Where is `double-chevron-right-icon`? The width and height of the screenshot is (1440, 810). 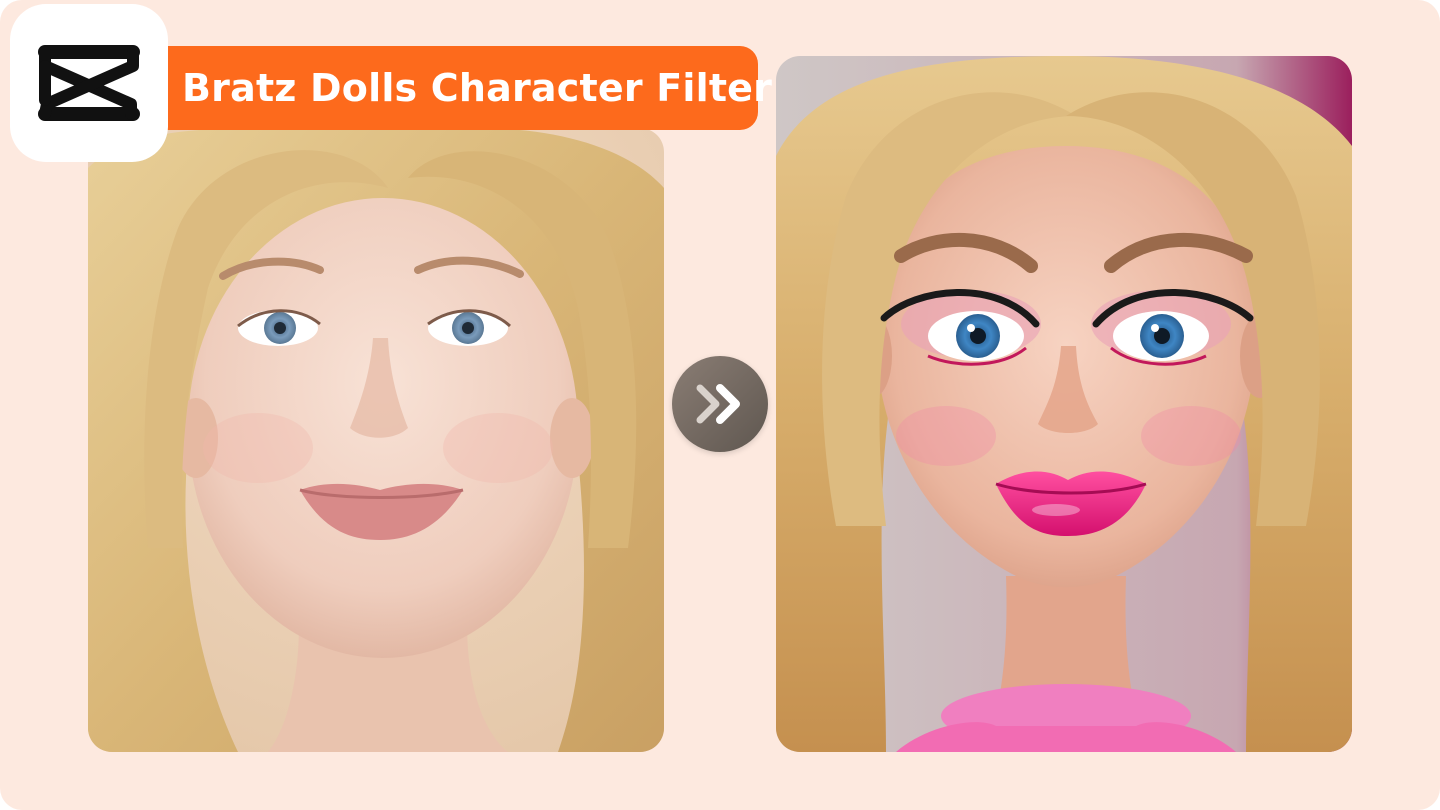 double-chevron-right-icon is located at coordinates (718, 404).